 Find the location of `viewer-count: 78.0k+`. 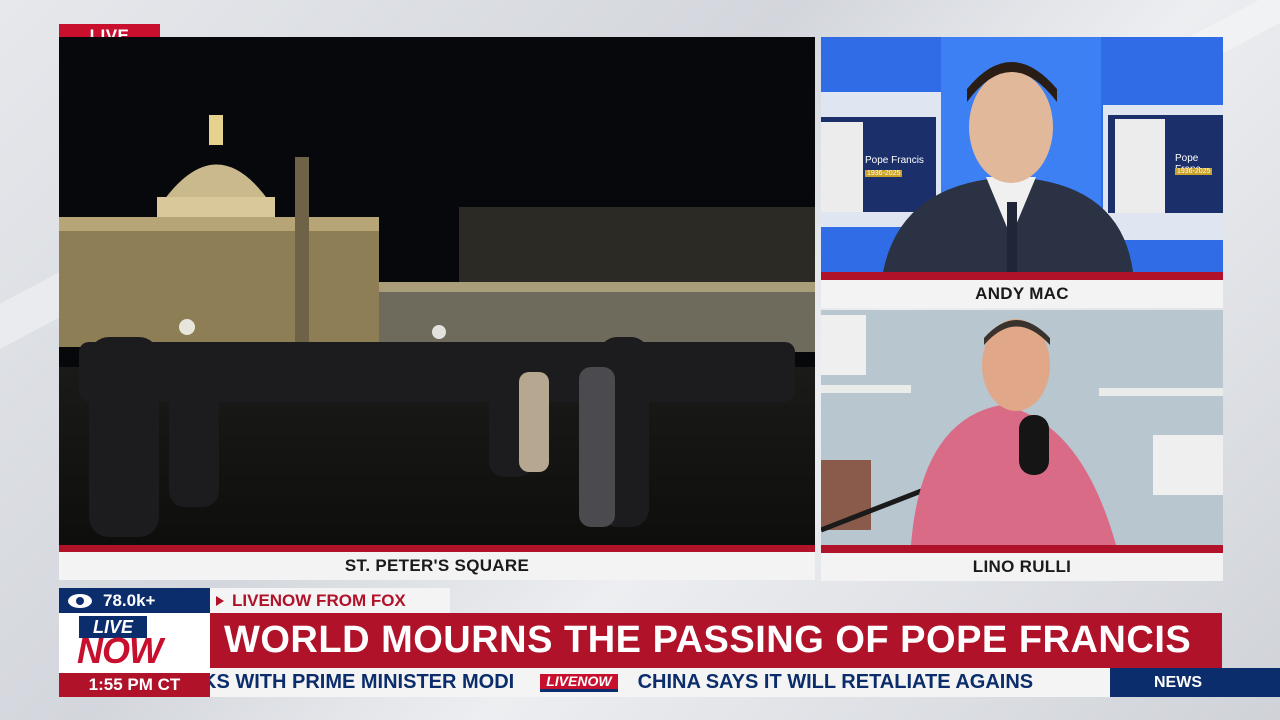

viewer-count: 78.0k+ is located at coordinates (129, 600).